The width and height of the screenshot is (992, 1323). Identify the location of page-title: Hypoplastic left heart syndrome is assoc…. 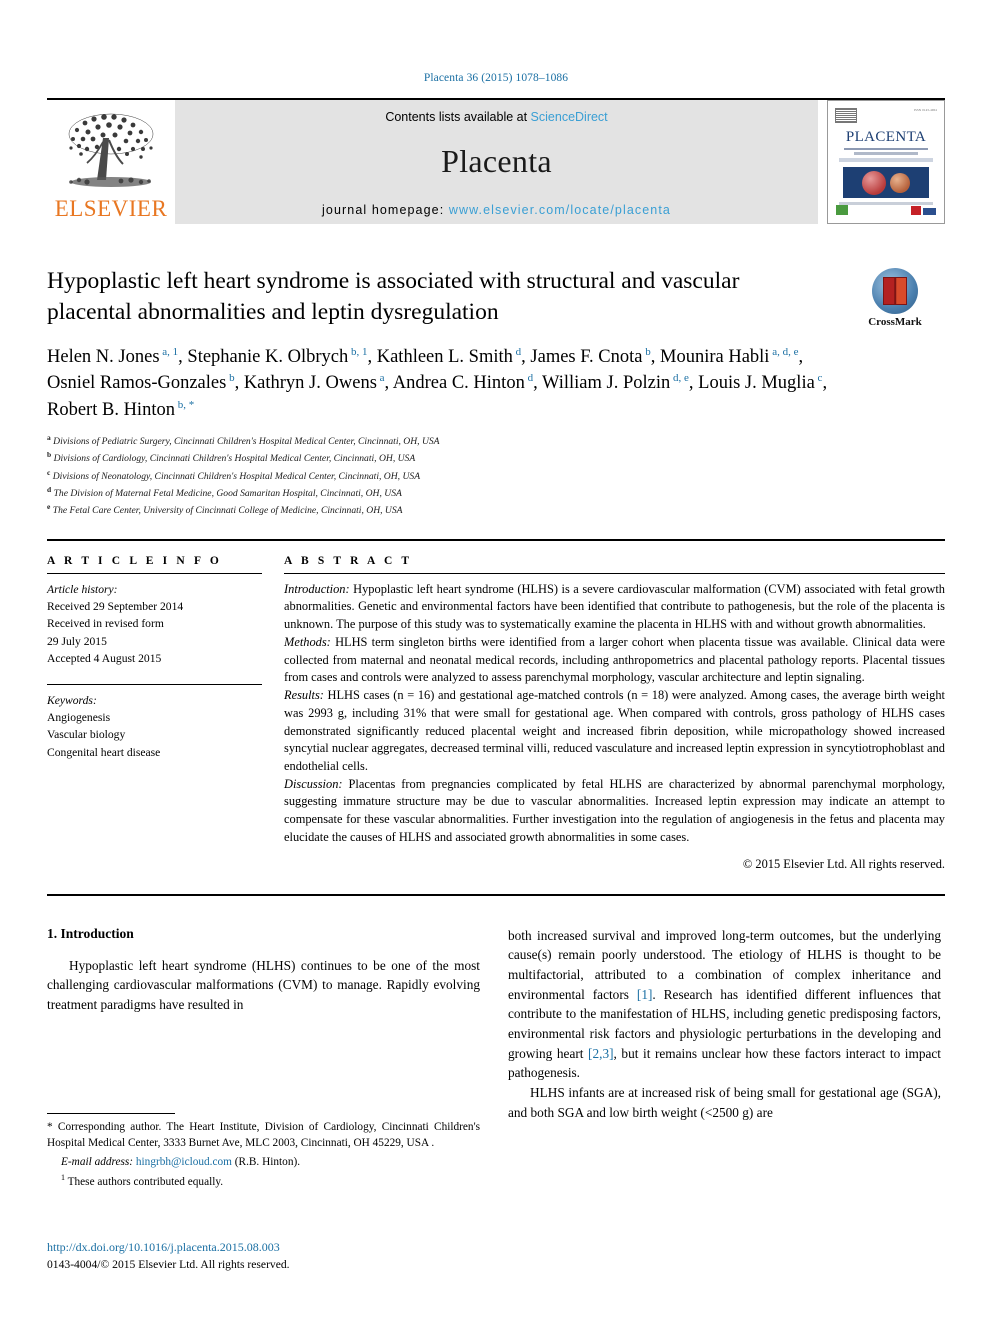
(393, 296).